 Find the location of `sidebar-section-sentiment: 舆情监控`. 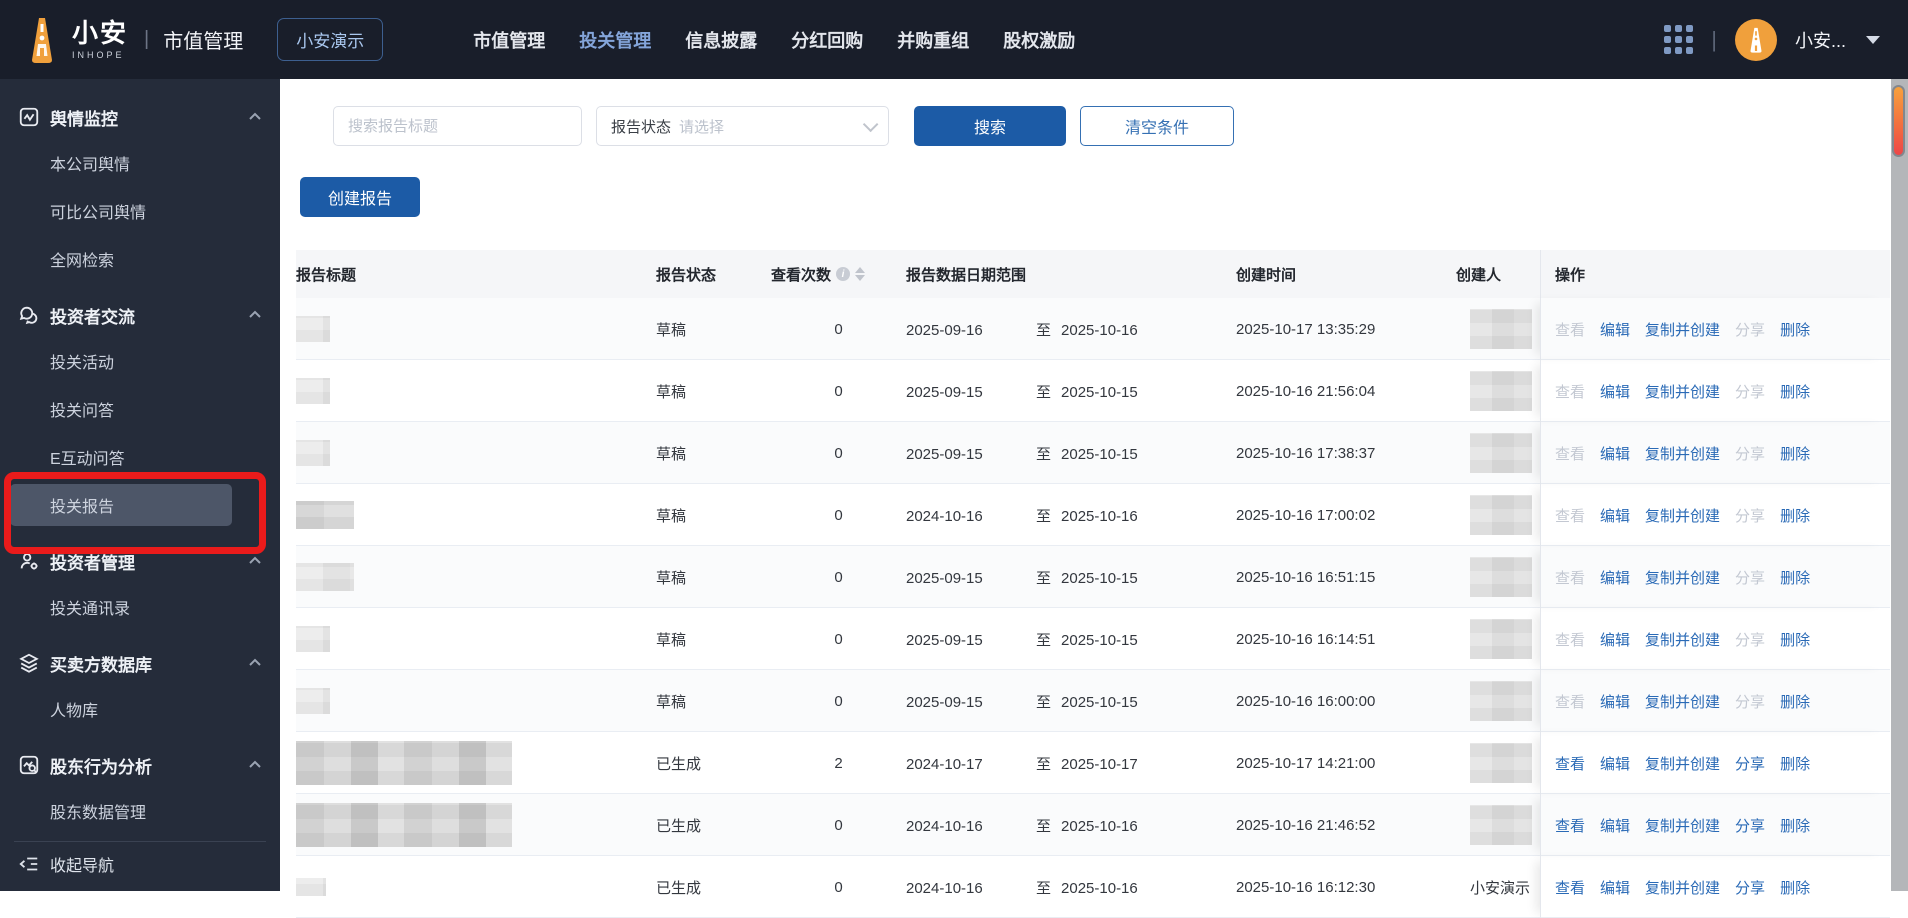

sidebar-section-sentiment: 舆情监控 is located at coordinates (140, 117).